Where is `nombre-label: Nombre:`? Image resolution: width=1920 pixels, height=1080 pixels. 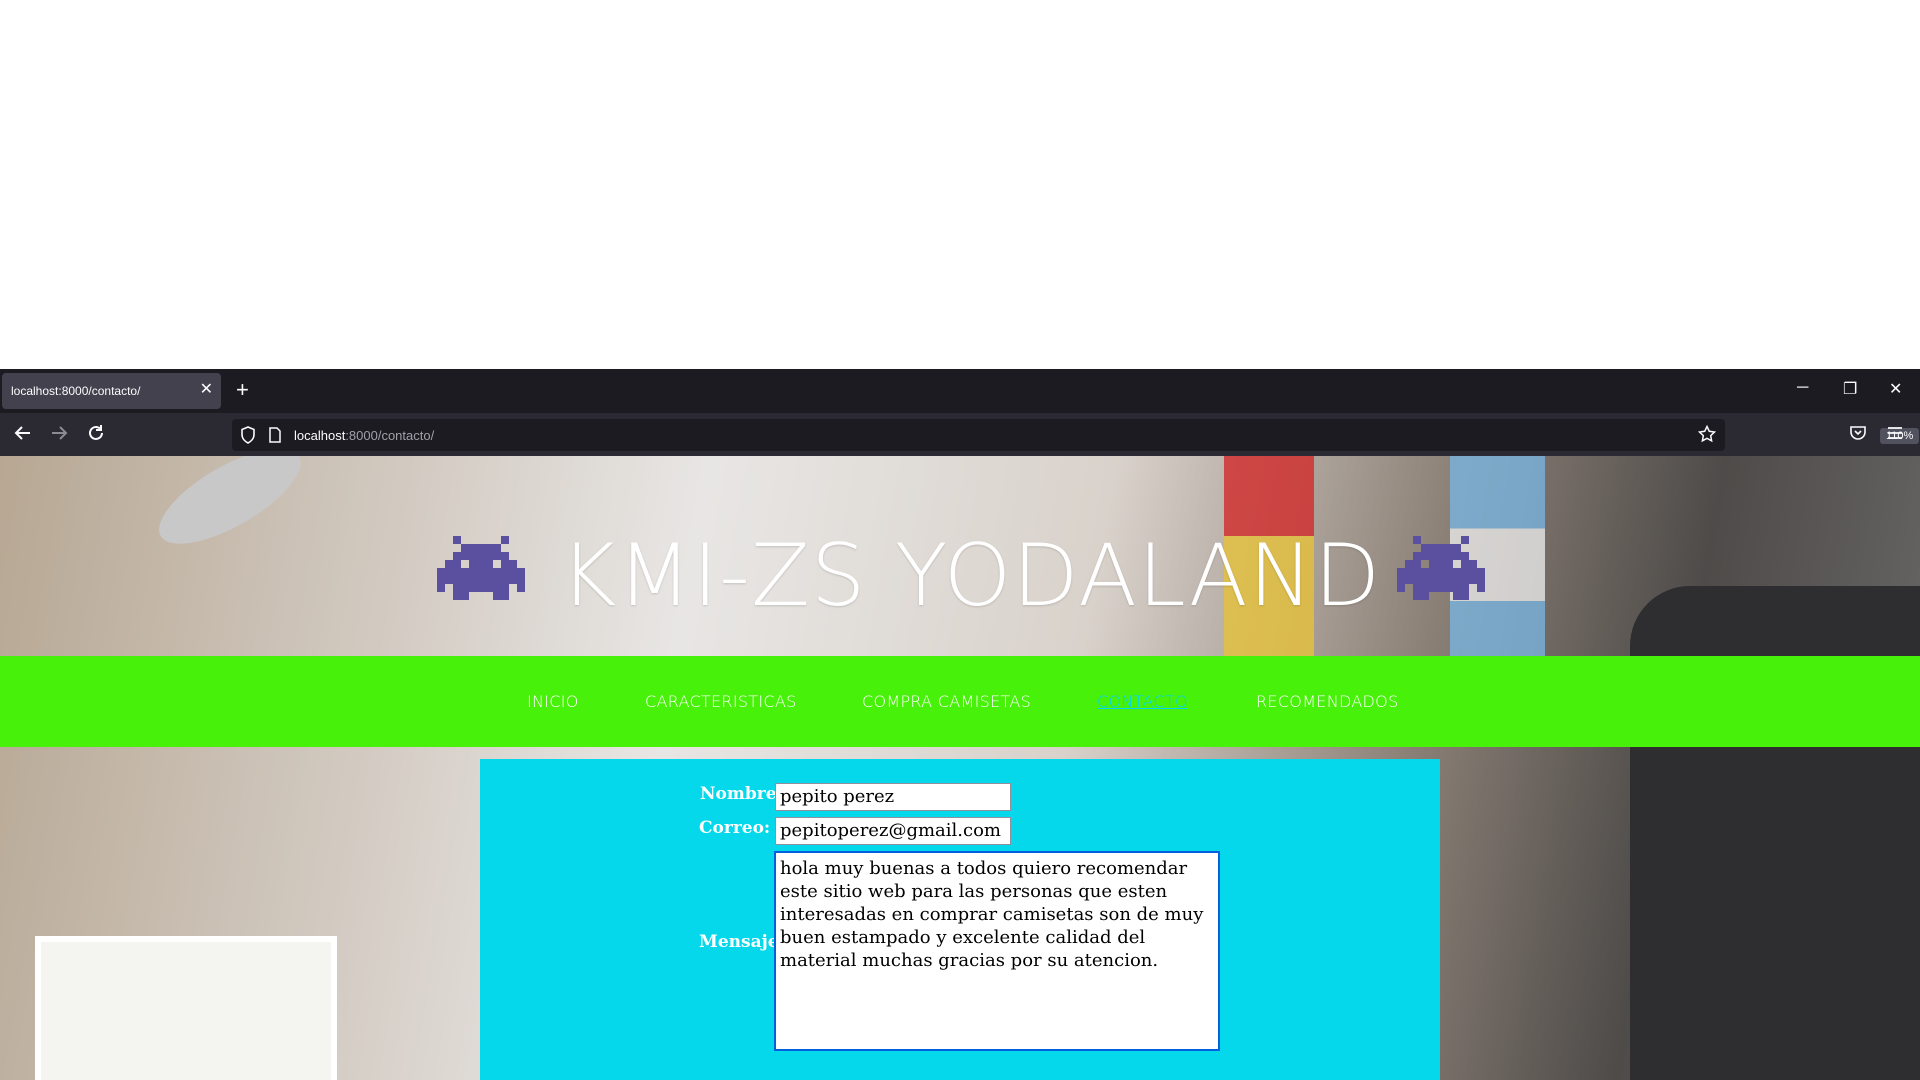
nombre-label: Nombre: is located at coordinates (741, 794).